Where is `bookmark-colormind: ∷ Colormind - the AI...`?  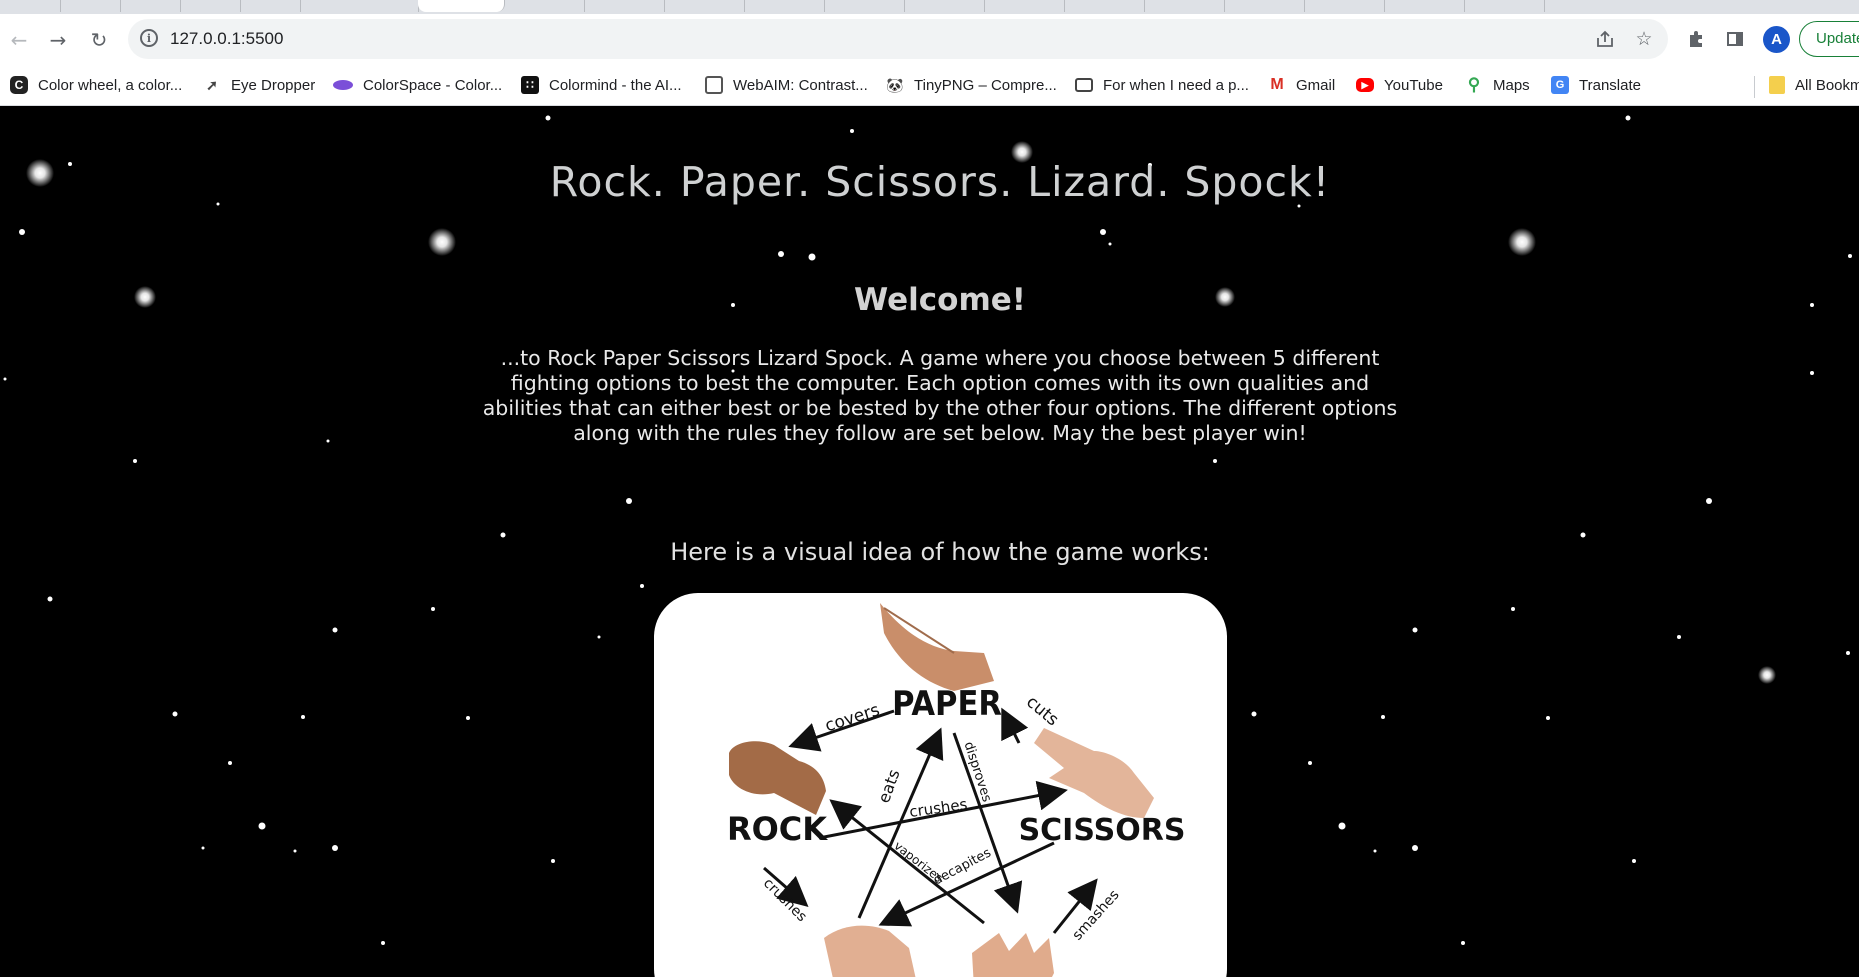 bookmark-colormind: ∷ Colormind - the AI... is located at coordinates (601, 85).